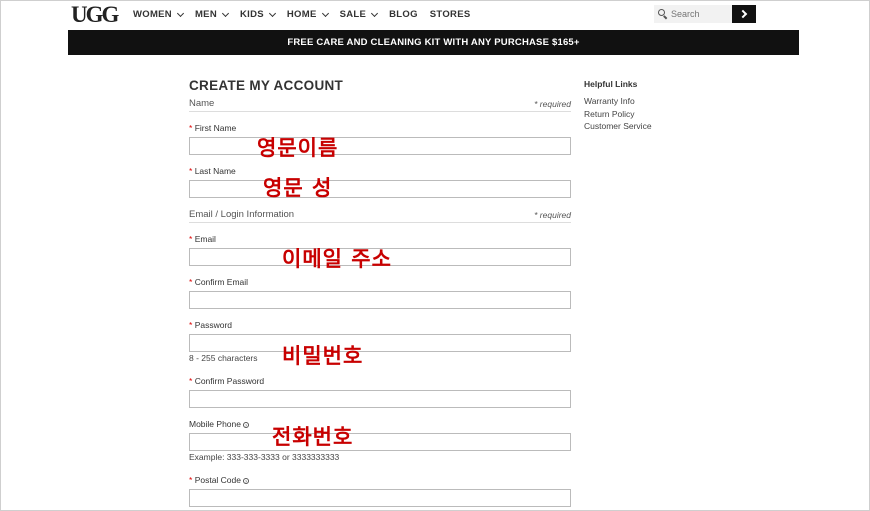  Describe the element at coordinates (323, 356) in the screenshot. I see `annotation-password: 비밀번호` at that location.